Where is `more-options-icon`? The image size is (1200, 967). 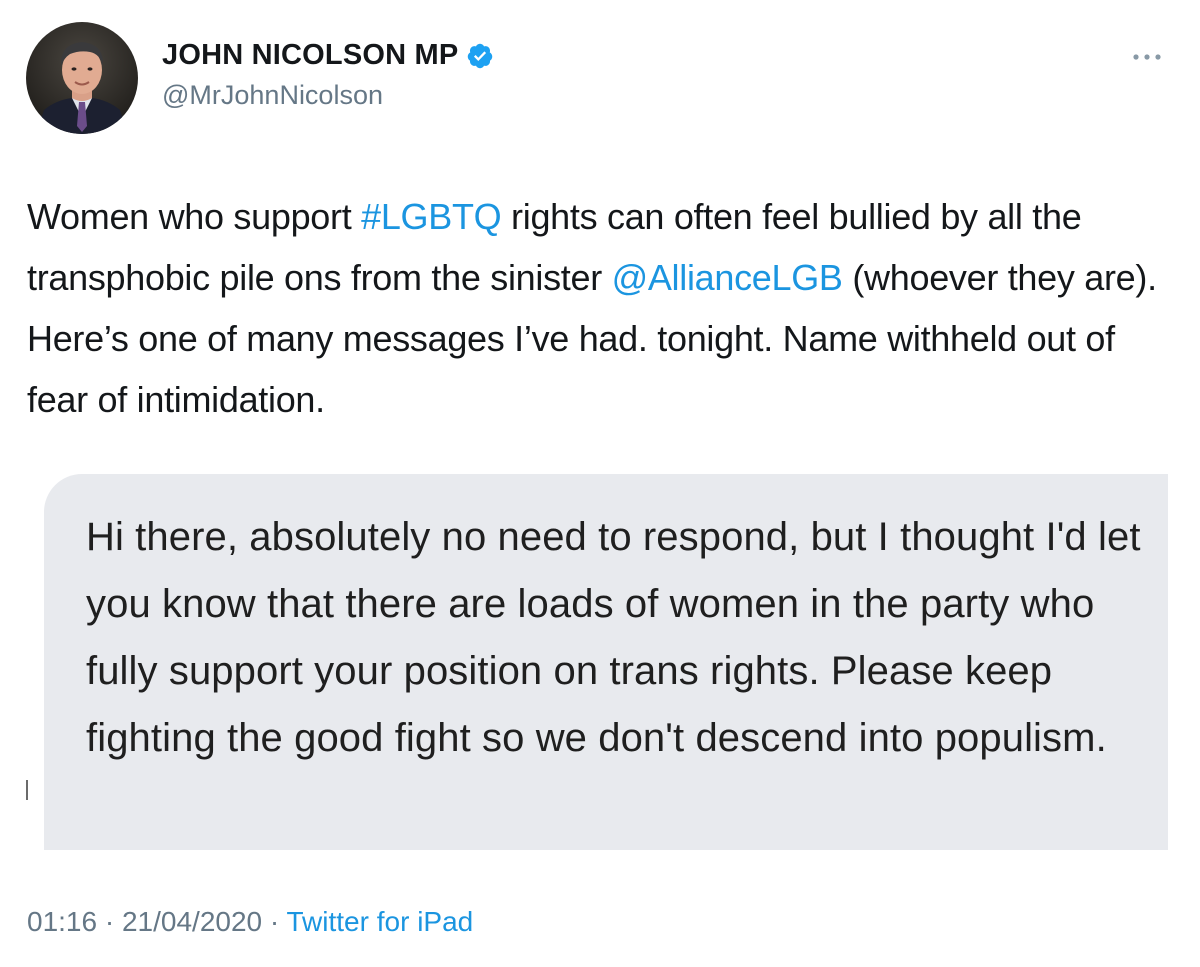
more-options-icon is located at coordinates (1147, 57).